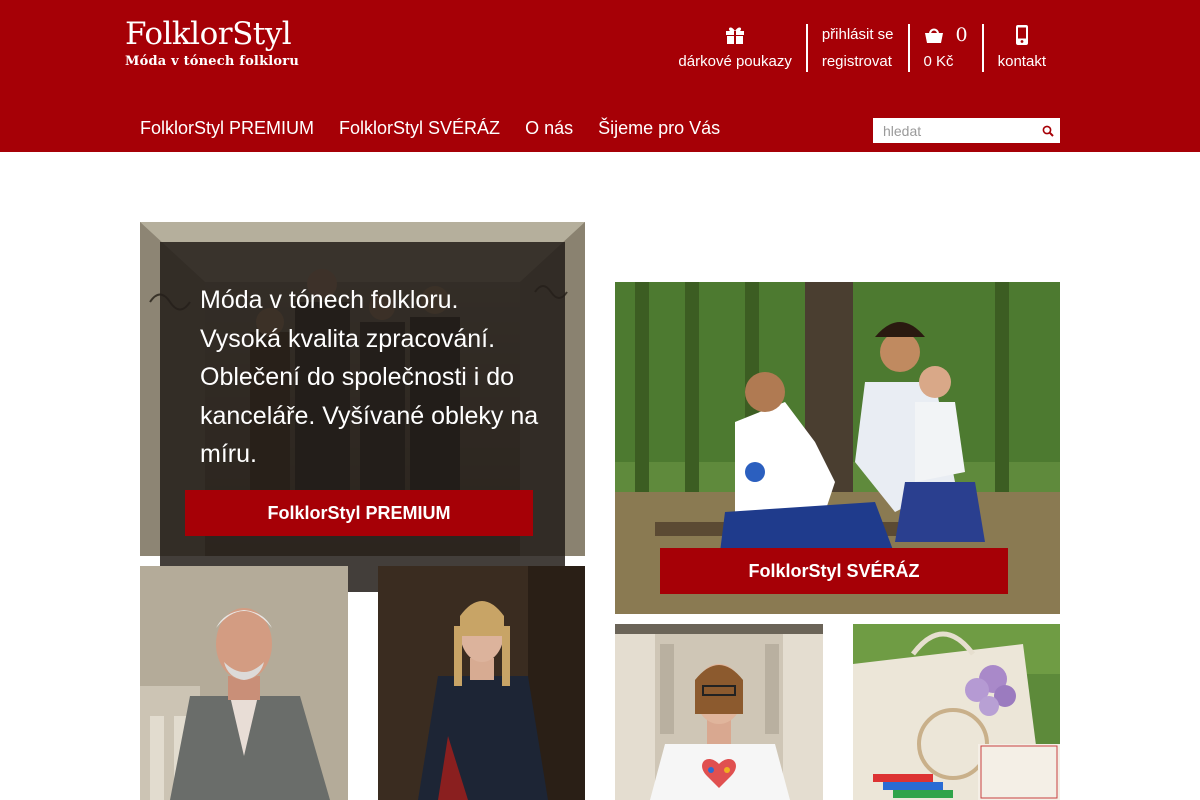 The height and width of the screenshot is (800, 1200). What do you see at coordinates (946, 35) in the screenshot?
I see `cart-summary: 0` at bounding box center [946, 35].